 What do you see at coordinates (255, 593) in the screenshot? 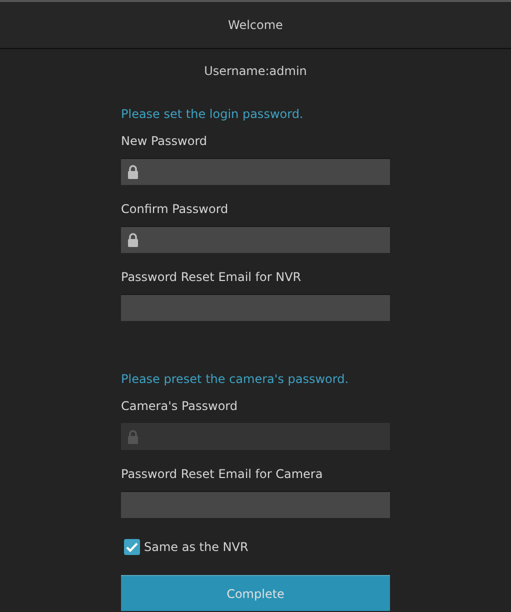
I see `complete-button: Complete` at bounding box center [255, 593].